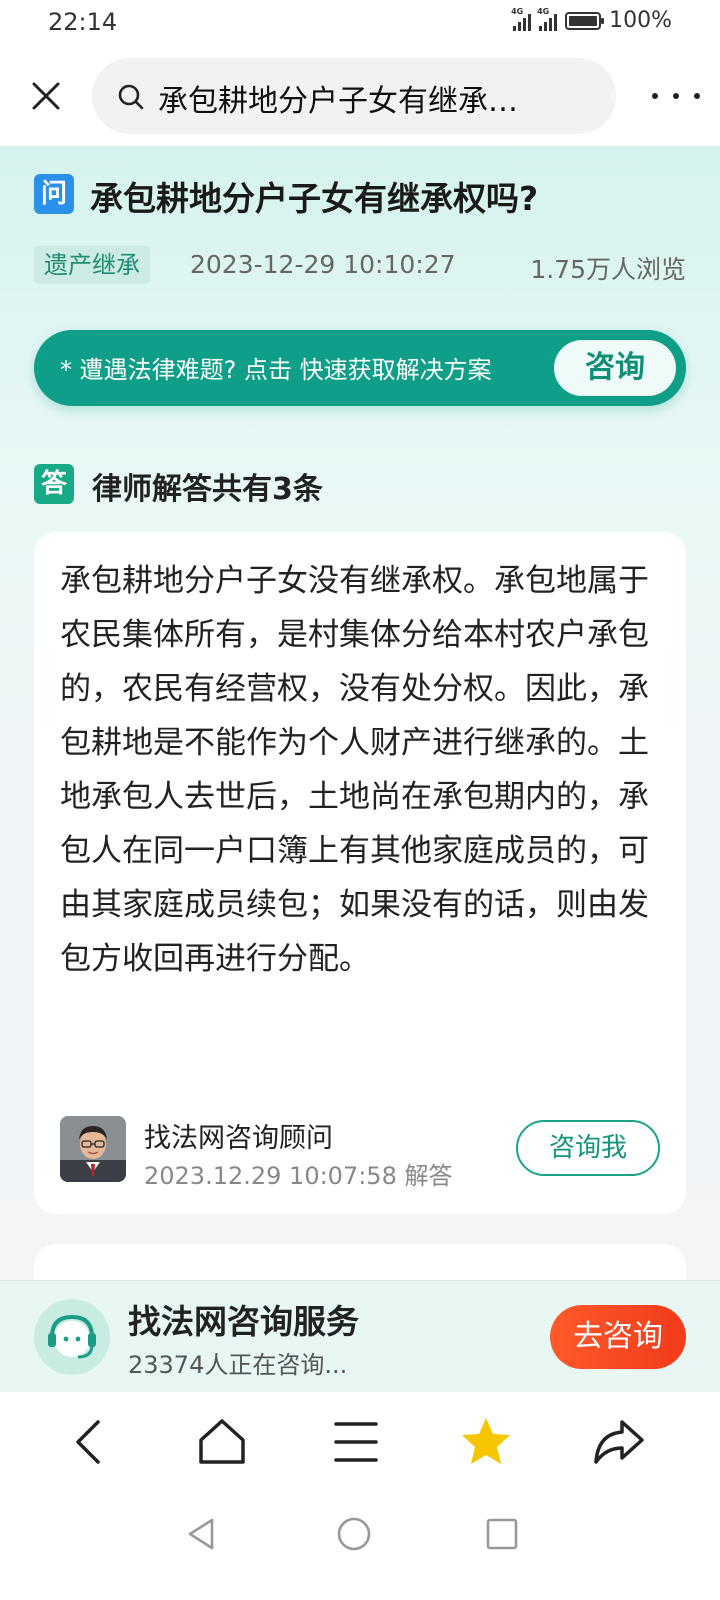  What do you see at coordinates (314, 198) in the screenshot?
I see `question-title: 承包耕地分户子女有继承权吗?` at bounding box center [314, 198].